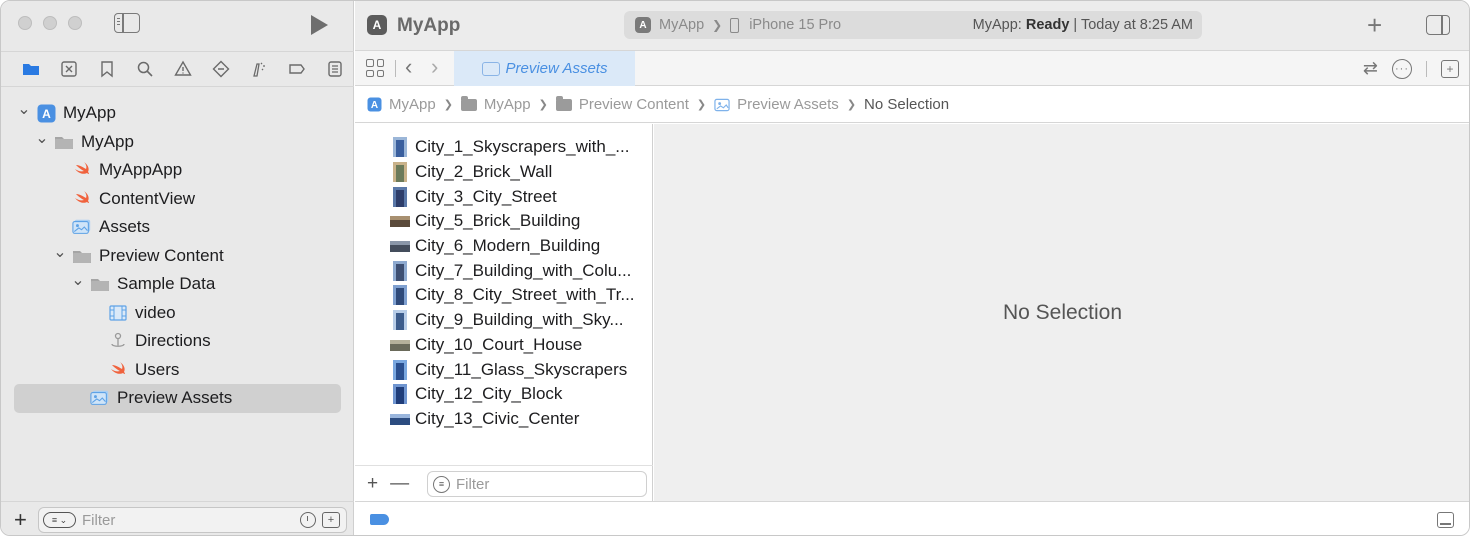  Describe the element at coordinates (192, 520) in the screenshot. I see `navigator-filter-field: ≡ ⌄ Filter +` at that location.